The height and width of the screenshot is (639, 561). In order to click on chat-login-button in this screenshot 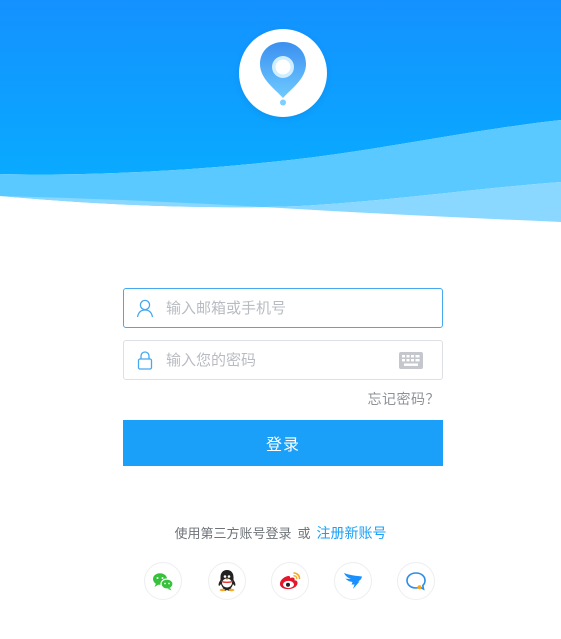, I will do `click(416, 581)`.